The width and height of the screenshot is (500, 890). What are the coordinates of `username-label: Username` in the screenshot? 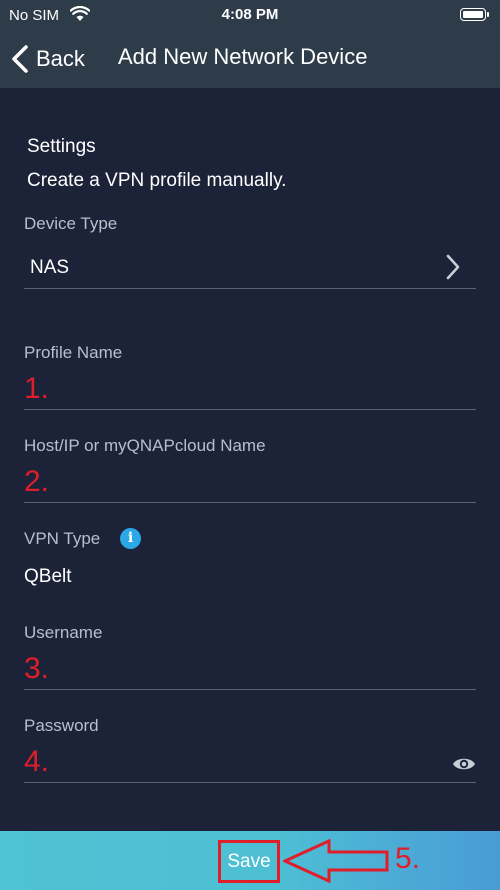 It's located at (63, 632).